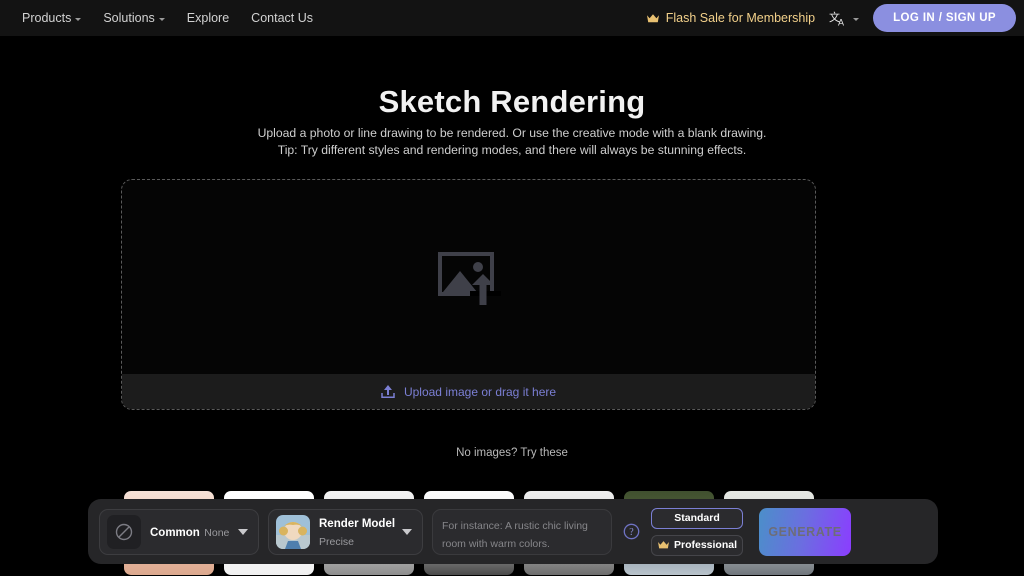  I want to click on upload-arrow-icon, so click(388, 391).